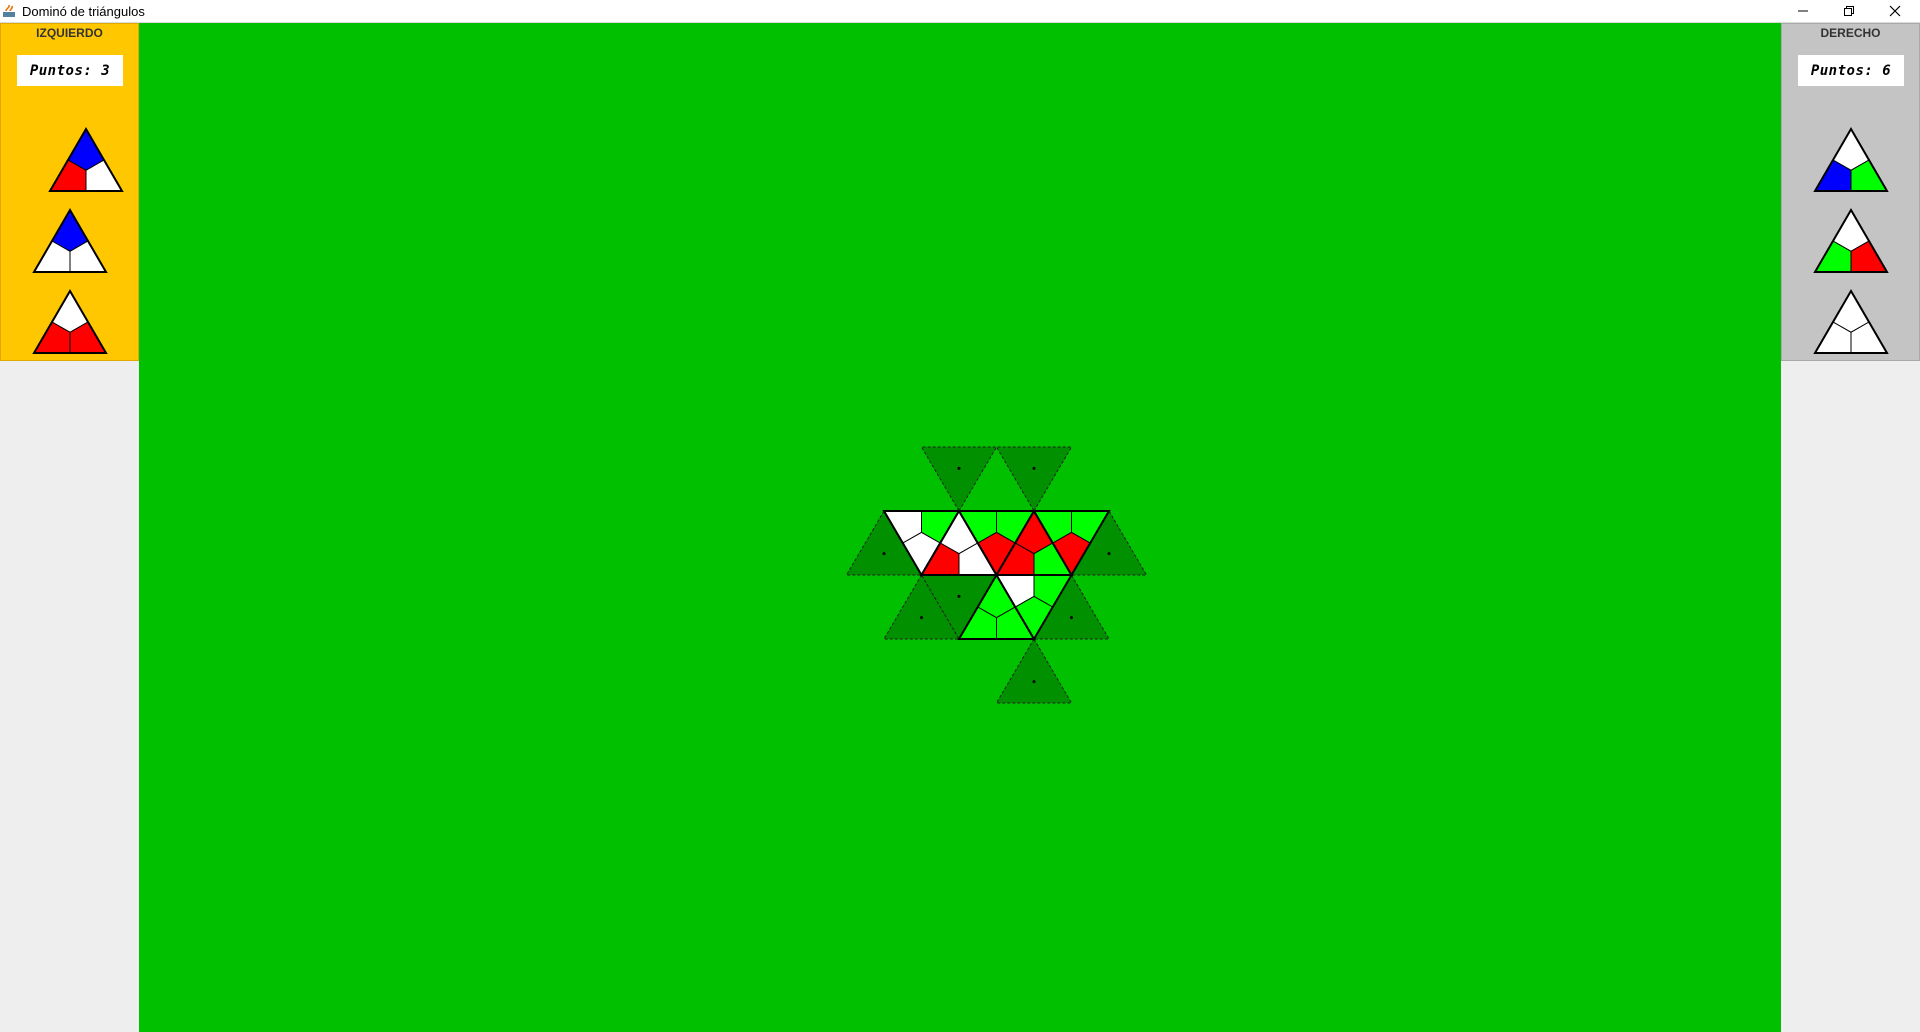 The image size is (1920, 1032). Describe the element at coordinates (69, 33) in the screenshot. I see `left-player-name: IZQUIERDO` at that location.